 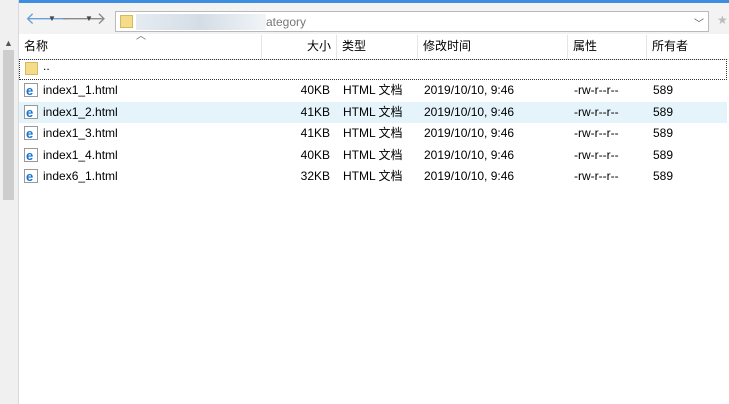 I want to click on file-name: index1_3.html, so click(x=80, y=133).